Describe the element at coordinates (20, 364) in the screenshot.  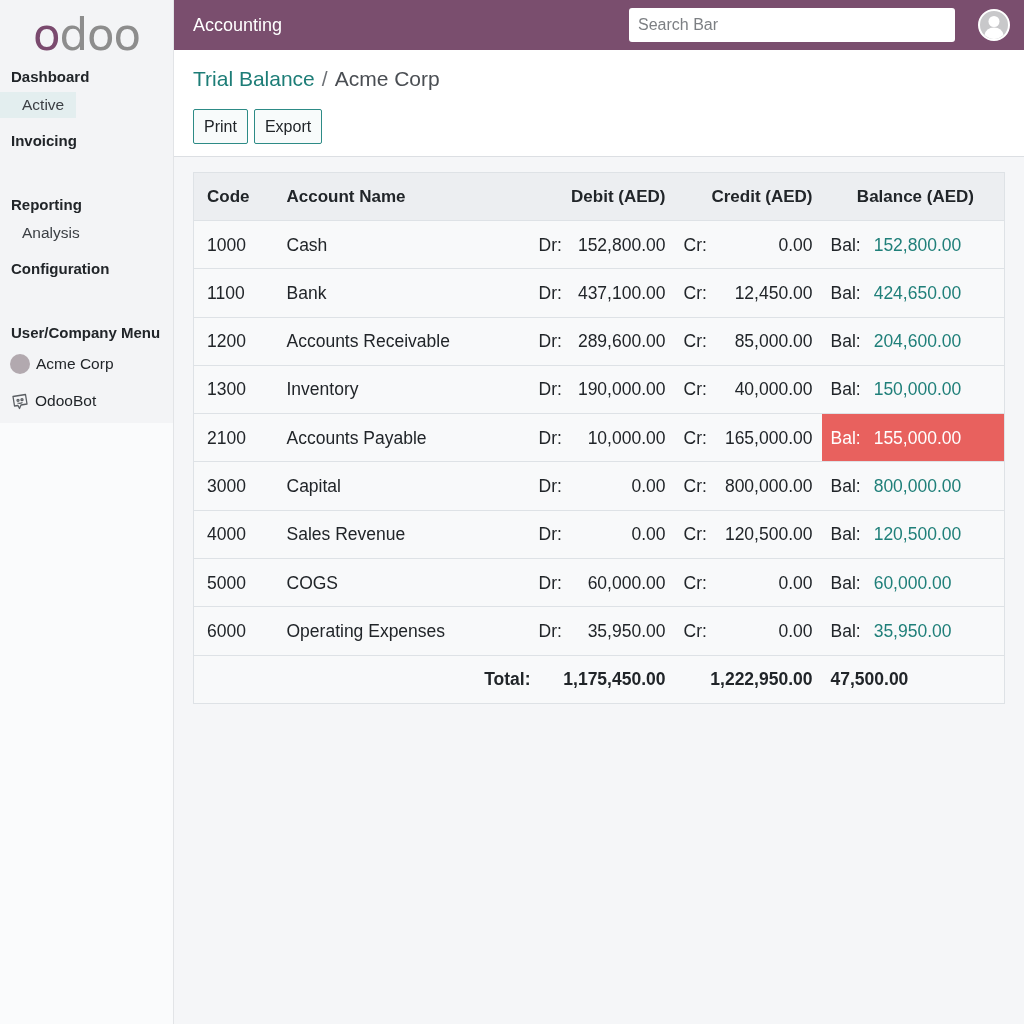
I see `avatar-circle-icon` at that location.